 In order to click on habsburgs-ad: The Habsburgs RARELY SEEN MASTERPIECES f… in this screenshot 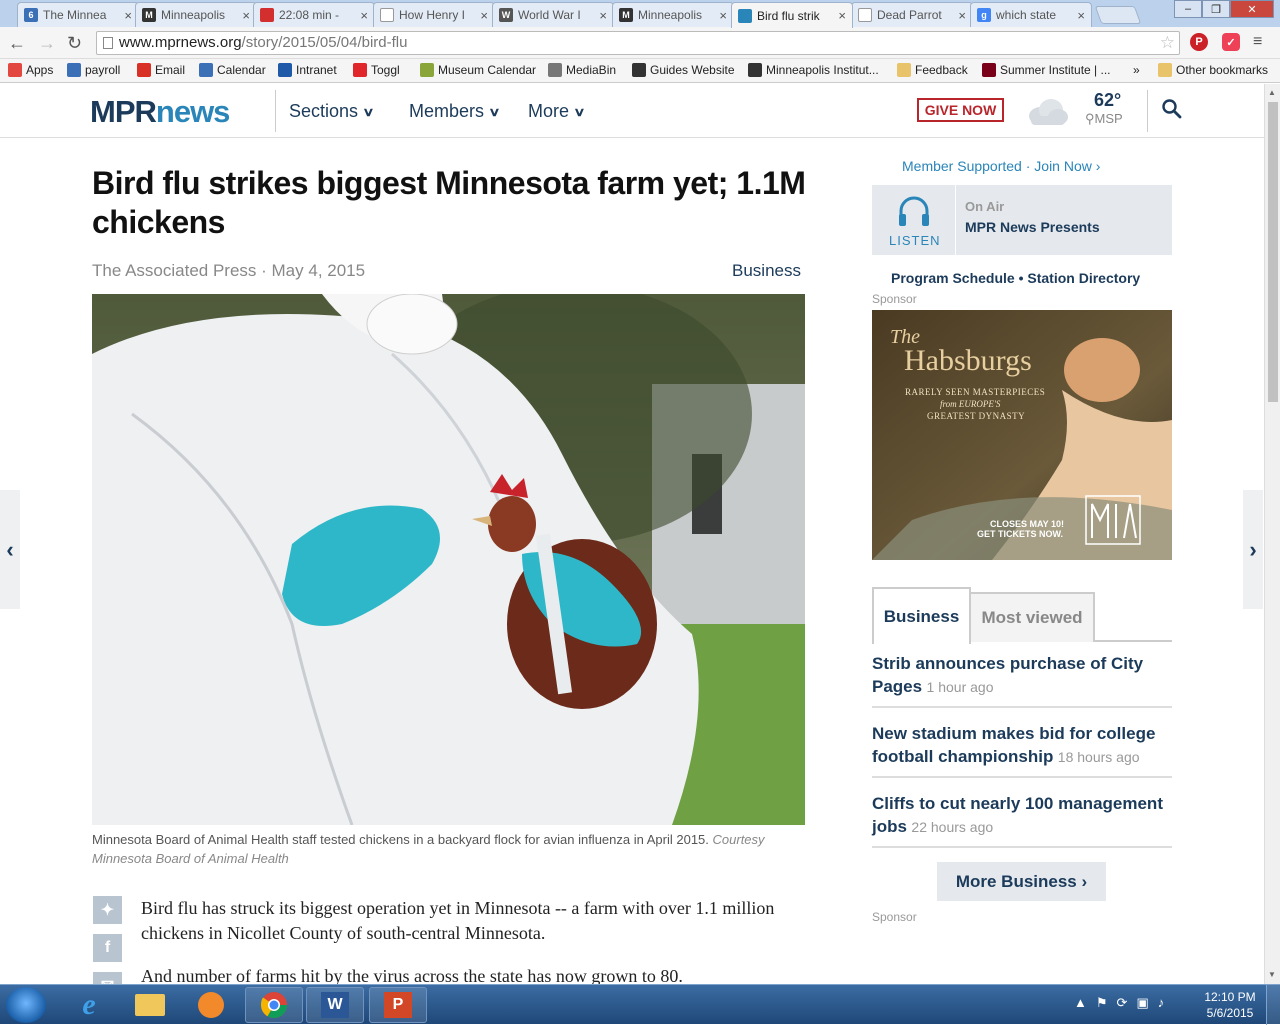, I will do `click(1022, 435)`.